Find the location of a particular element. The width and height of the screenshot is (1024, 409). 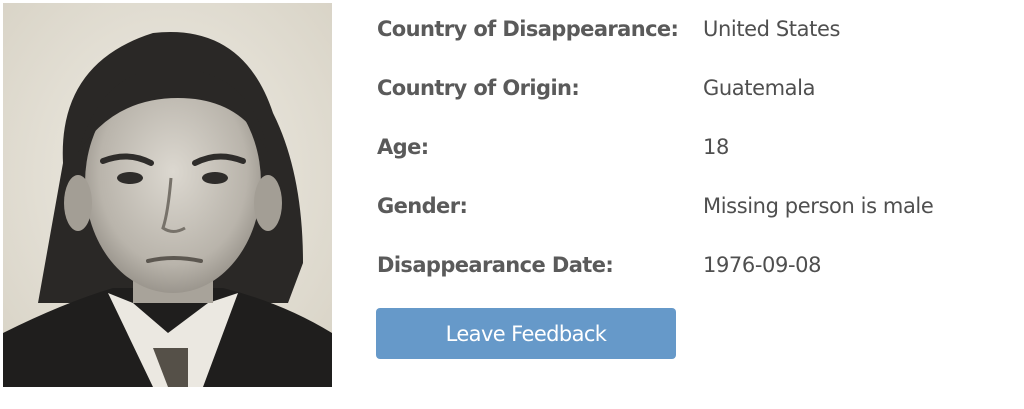

gender-value: Missing person is male is located at coordinates (818, 206).